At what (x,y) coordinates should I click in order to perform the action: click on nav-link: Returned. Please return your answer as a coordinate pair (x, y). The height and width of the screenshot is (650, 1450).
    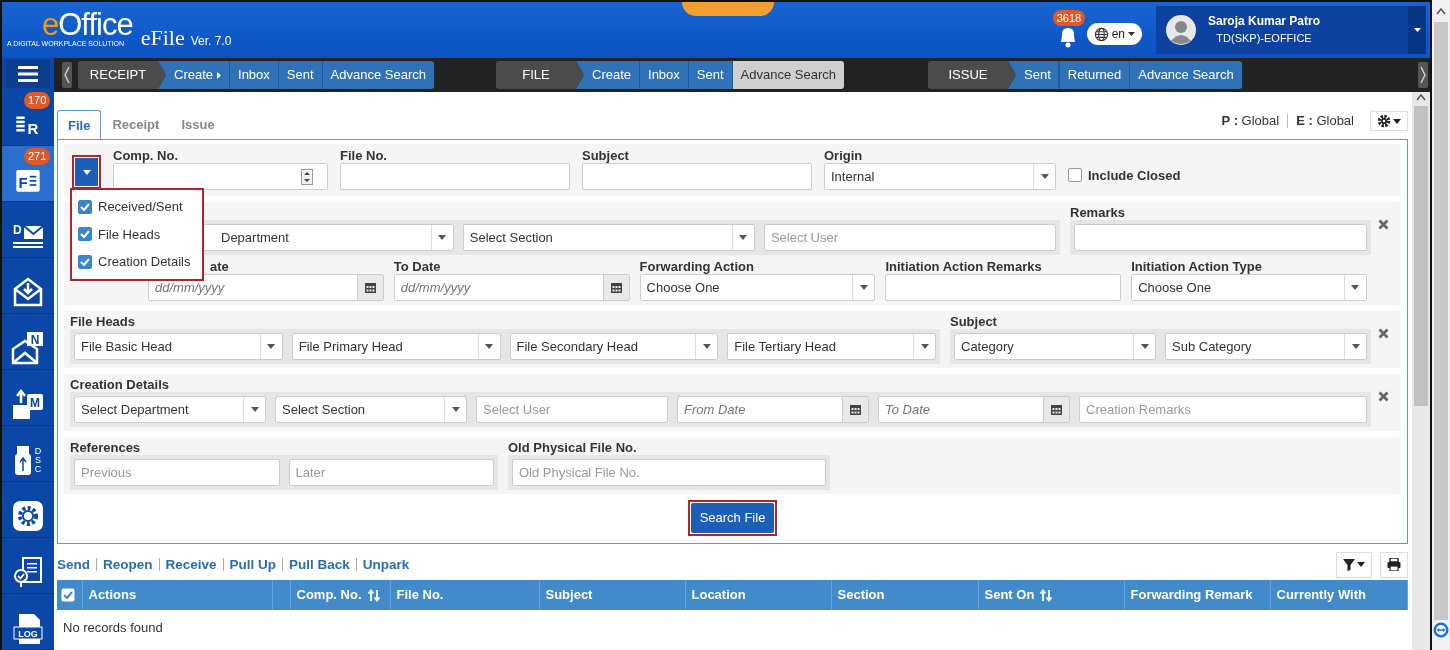
    Looking at the image, I should click on (1094, 75).